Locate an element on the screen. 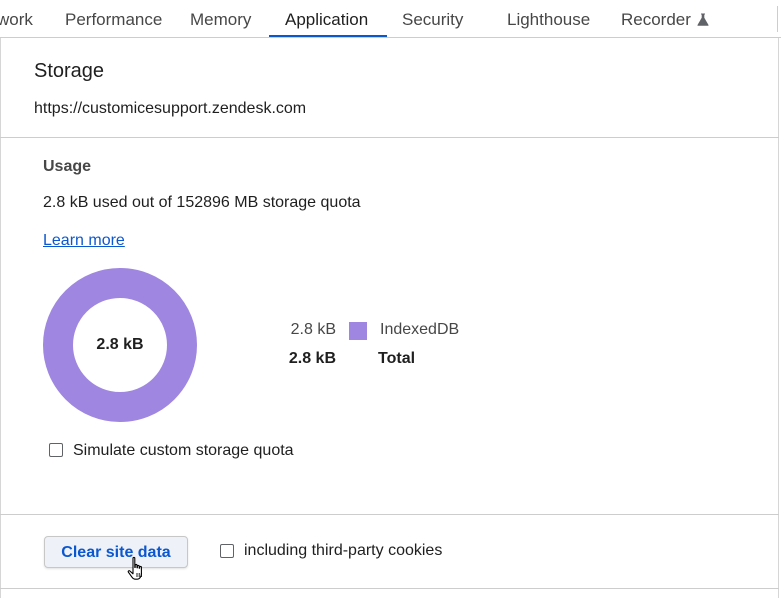  hand-pointer-cursor-icon is located at coordinates (134, 568).